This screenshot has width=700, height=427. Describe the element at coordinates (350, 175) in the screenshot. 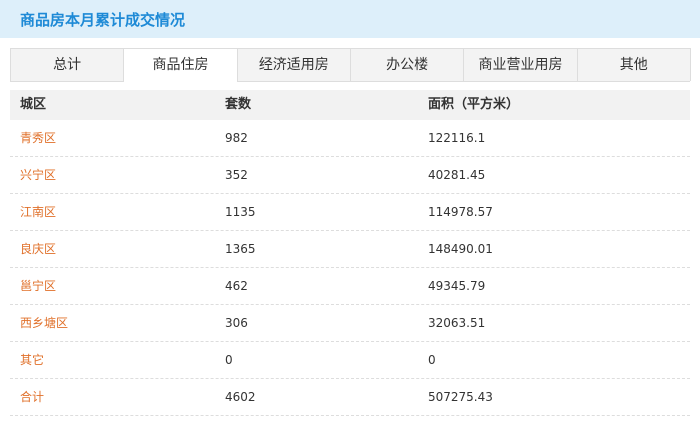

I see `table-row: 兴宁区 352 40281.45` at that location.